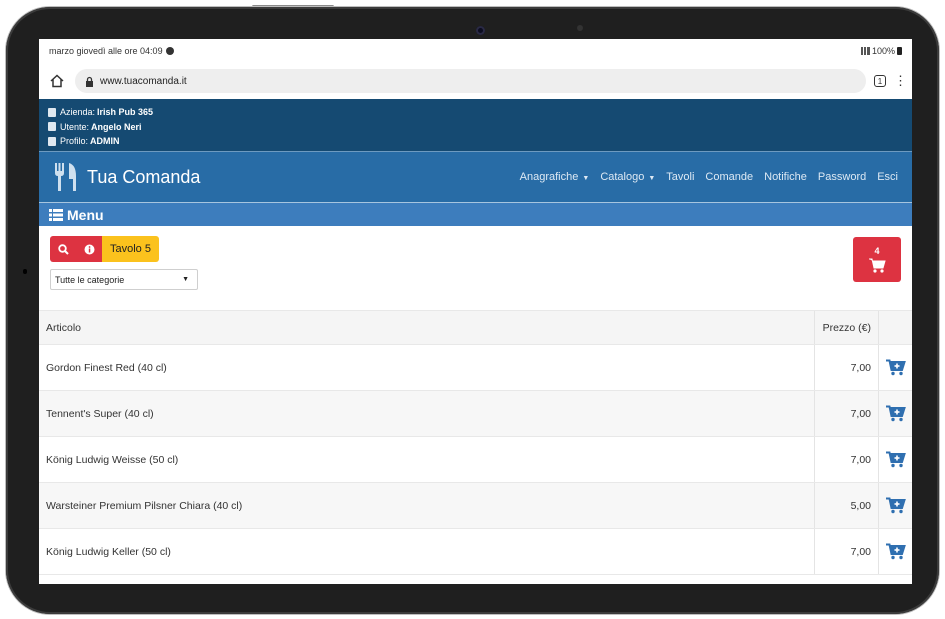 This screenshot has width=945, height=619. I want to click on kebab-menu-icon: ⋮, so click(900, 81).